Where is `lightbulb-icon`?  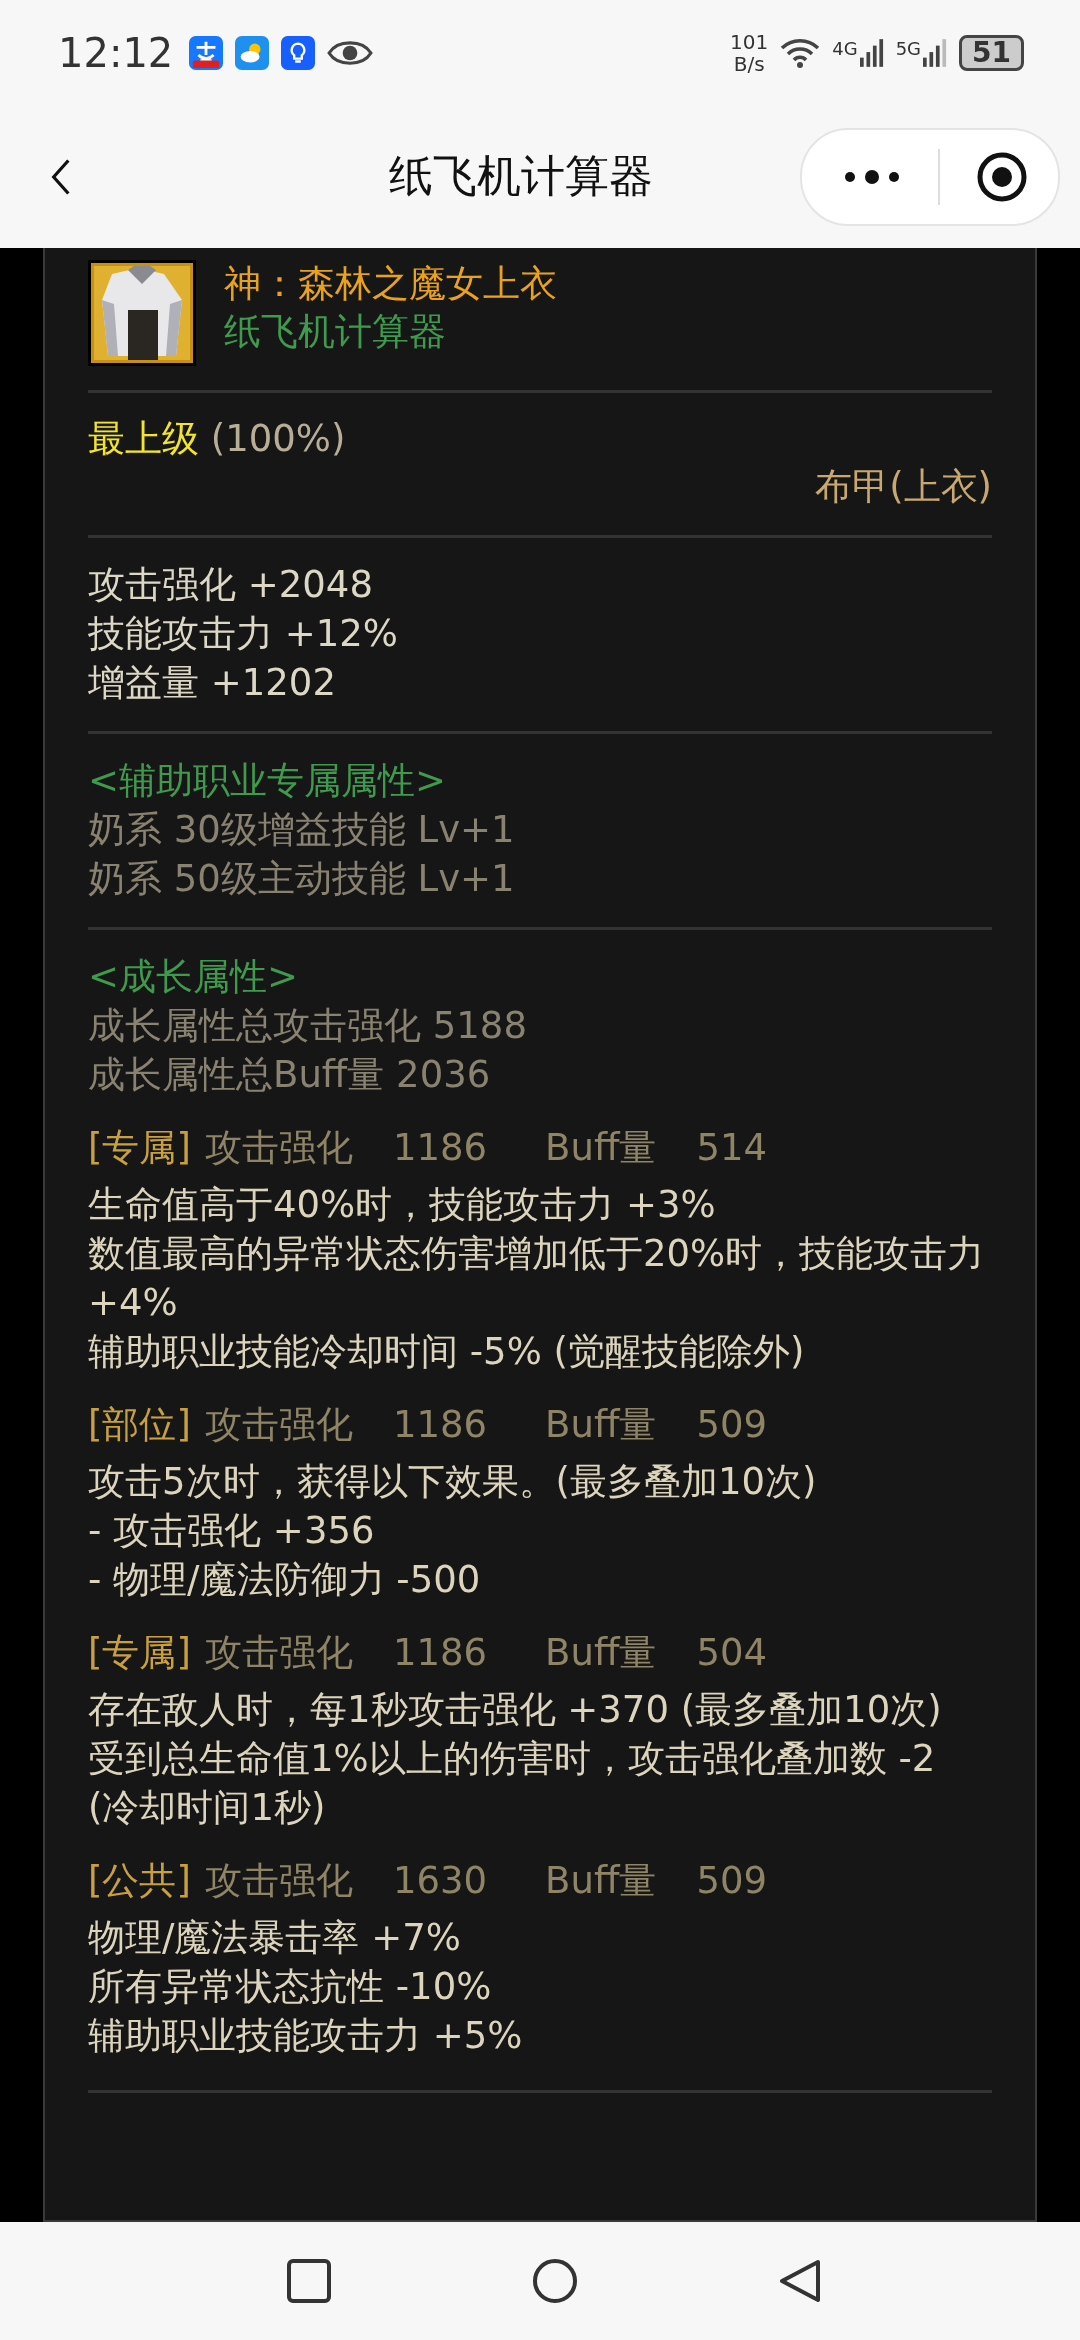
lightbulb-icon is located at coordinates (298, 52).